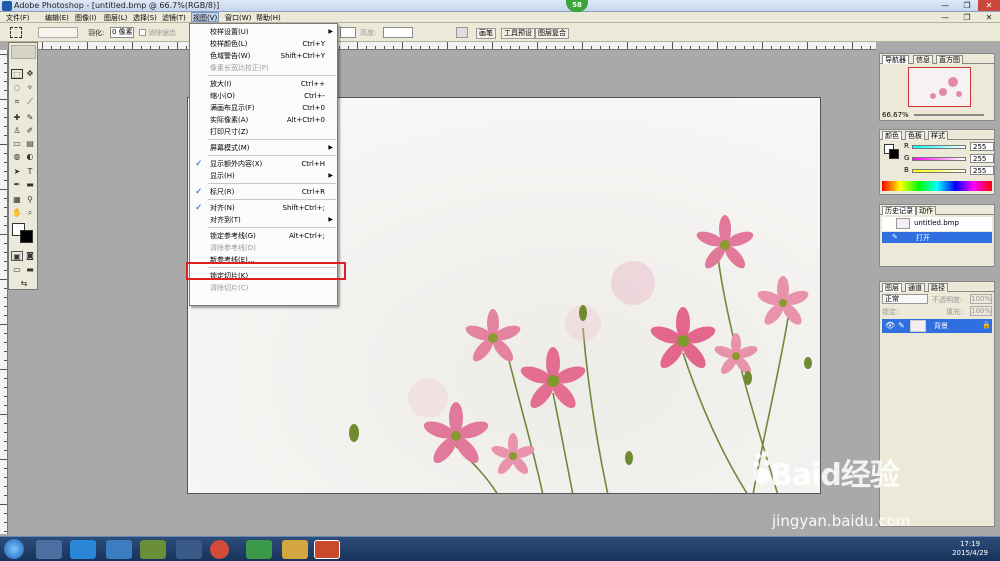 The image size is (1000, 561). I want to click on zoom-tool-icon: ⌕, so click(30, 213).